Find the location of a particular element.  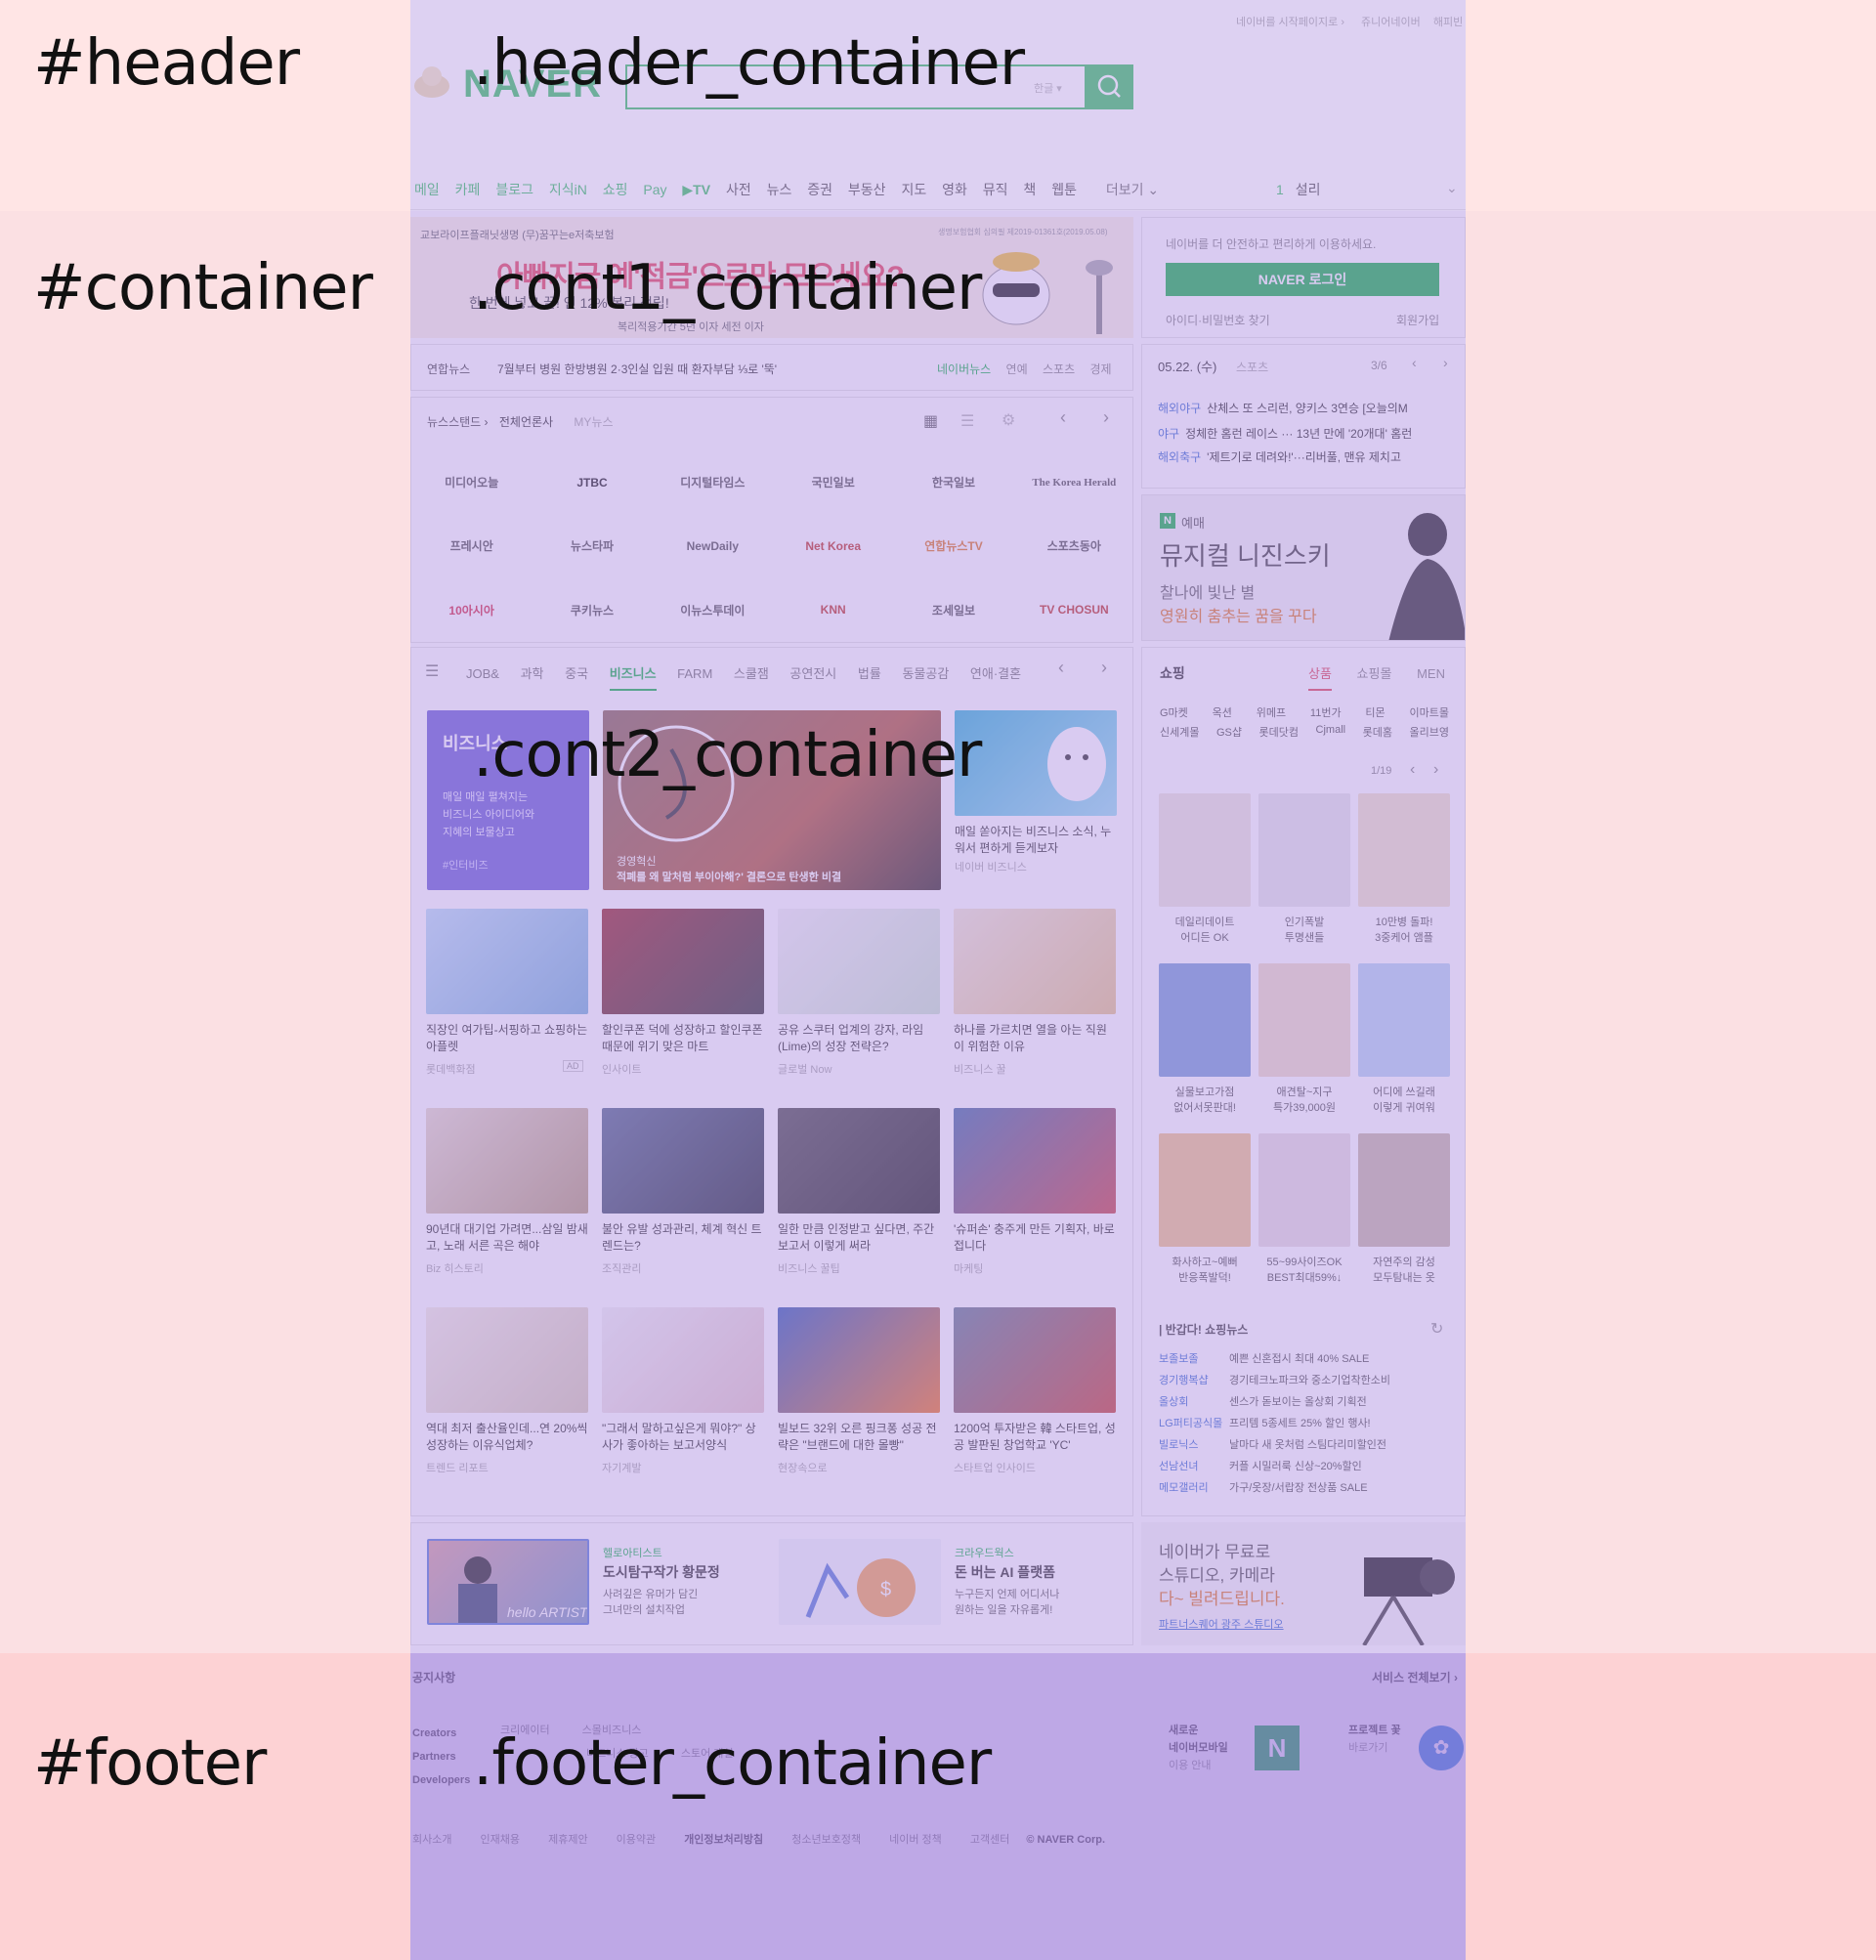

shopping-news-item: 선남선녀 커플 시밀러룩 신상~20%할인 is located at coordinates (1305, 1465).